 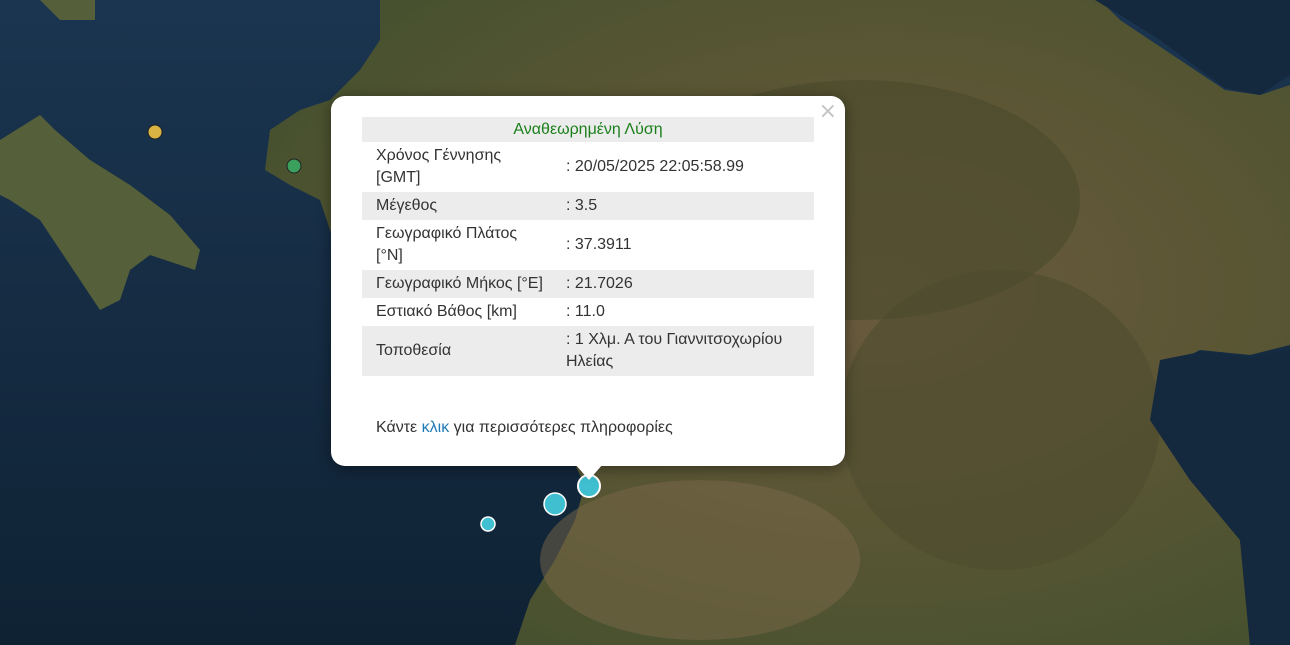 What do you see at coordinates (436, 427) in the screenshot?
I see `more-info-link: κλικ` at bounding box center [436, 427].